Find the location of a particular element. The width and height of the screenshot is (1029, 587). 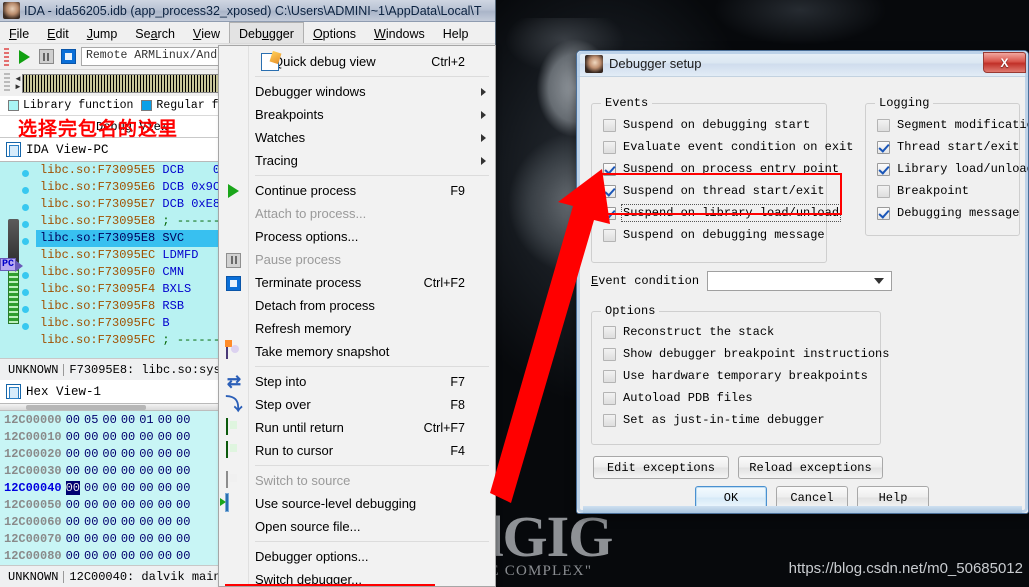

checkbox-reconstruct-the-stack: Reconstruct the stack is located at coordinates (741, 332).